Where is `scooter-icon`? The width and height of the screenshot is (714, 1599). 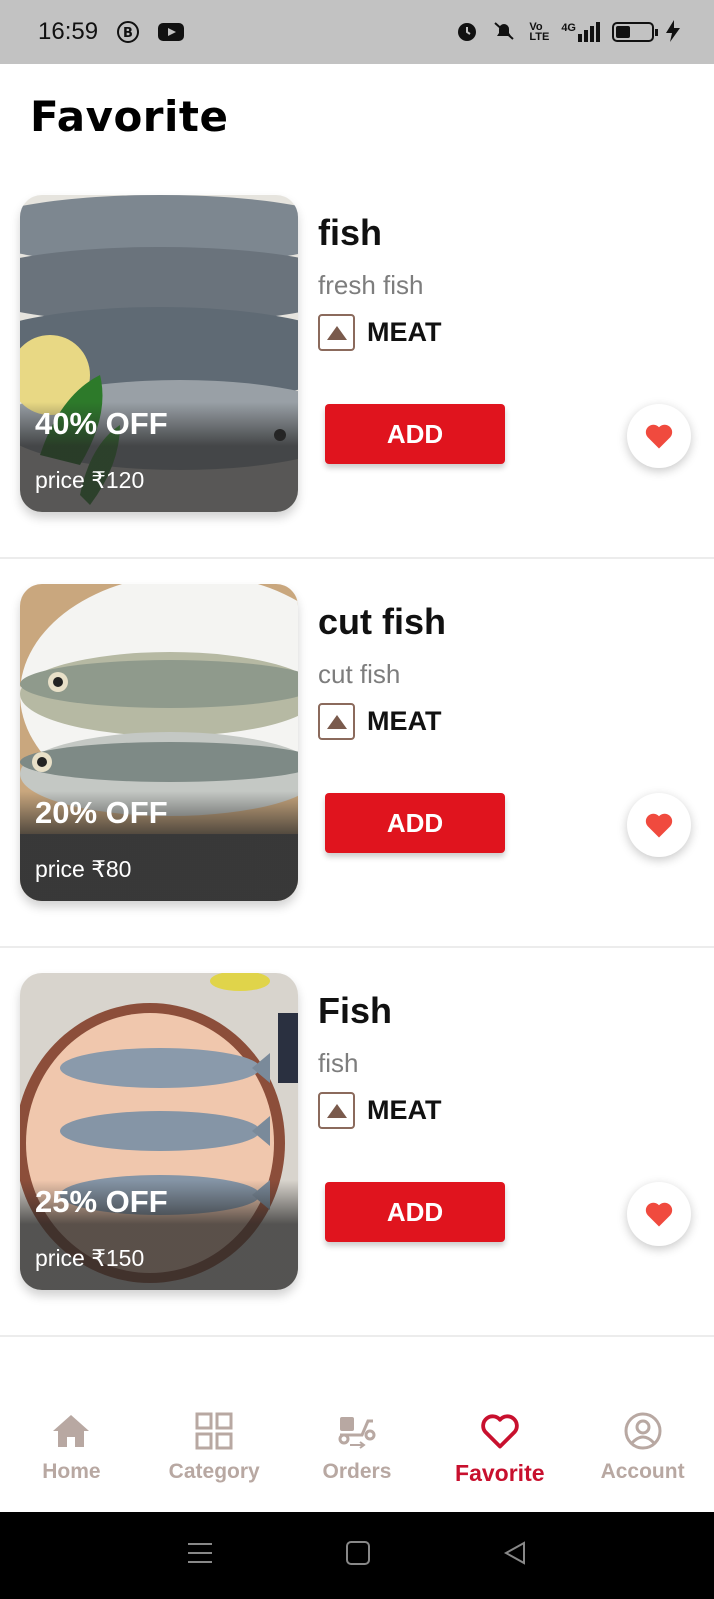 scooter-icon is located at coordinates (357, 1431).